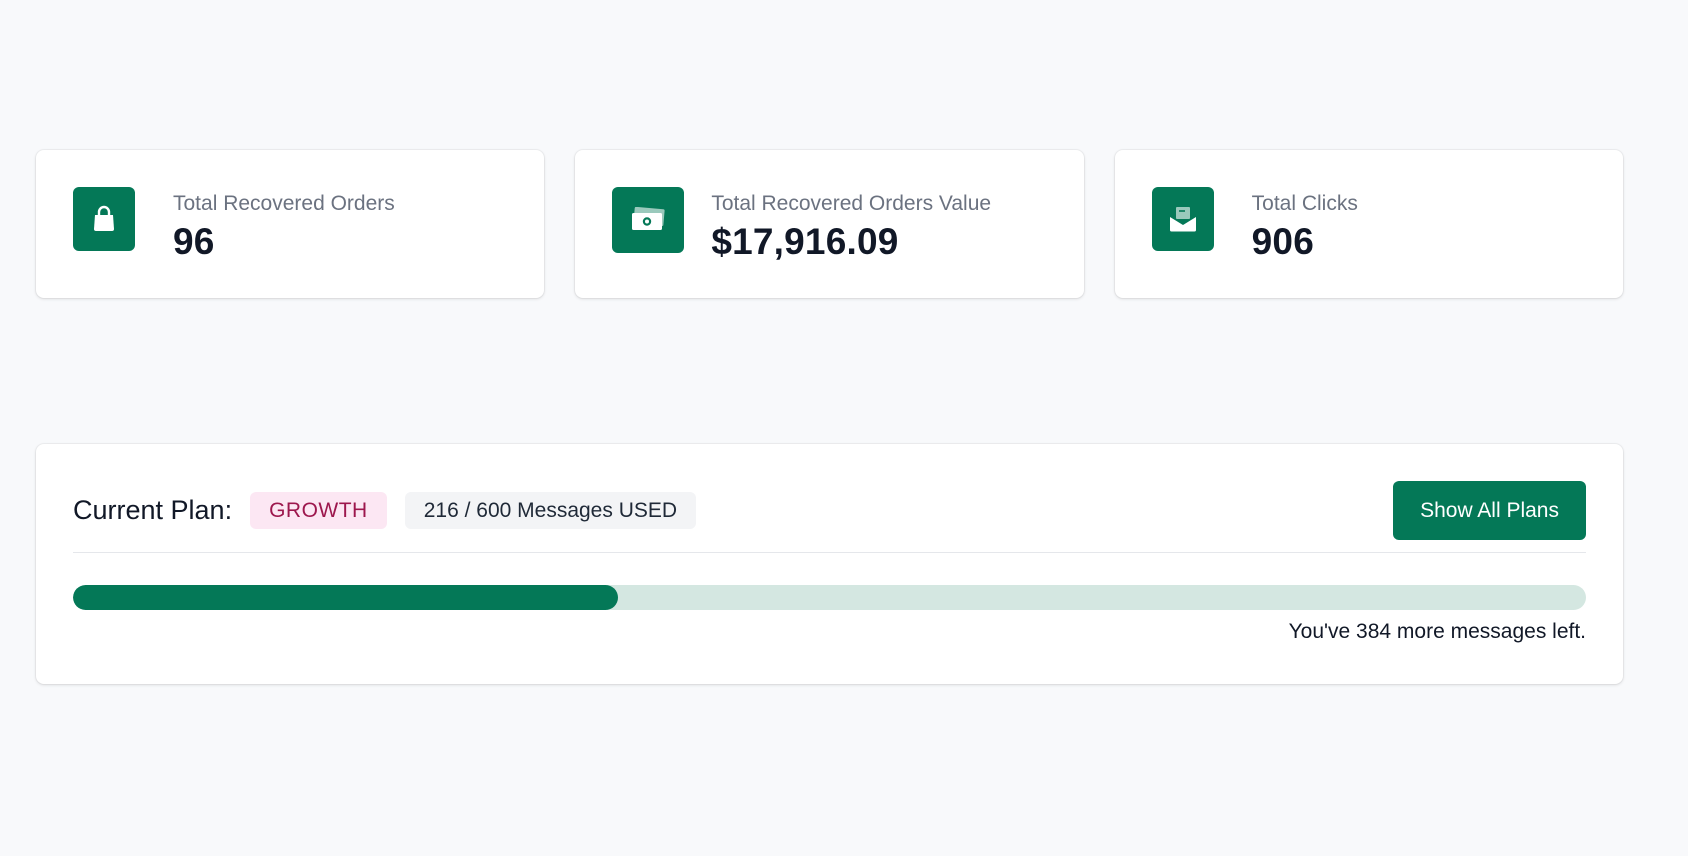 The width and height of the screenshot is (1688, 856). Describe the element at coordinates (1182, 219) in the screenshot. I see `envelope-icon` at that location.